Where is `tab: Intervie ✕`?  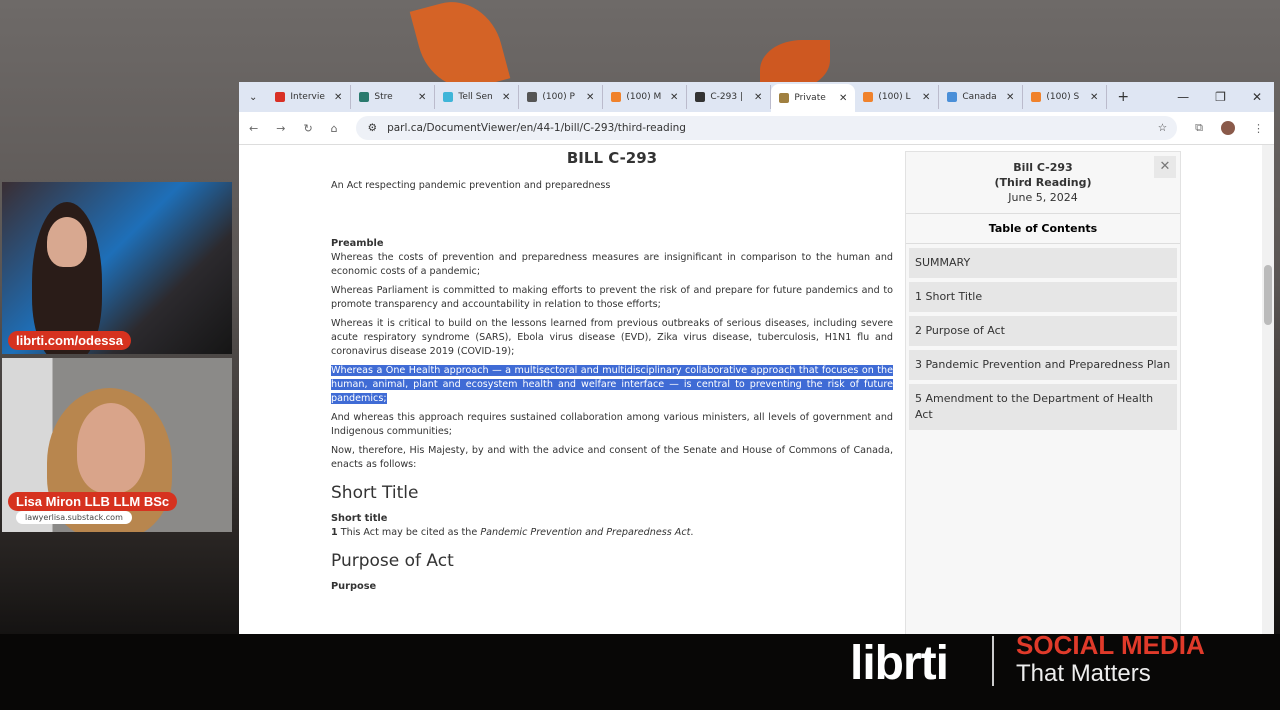 tab: Intervie ✕ is located at coordinates (309, 97).